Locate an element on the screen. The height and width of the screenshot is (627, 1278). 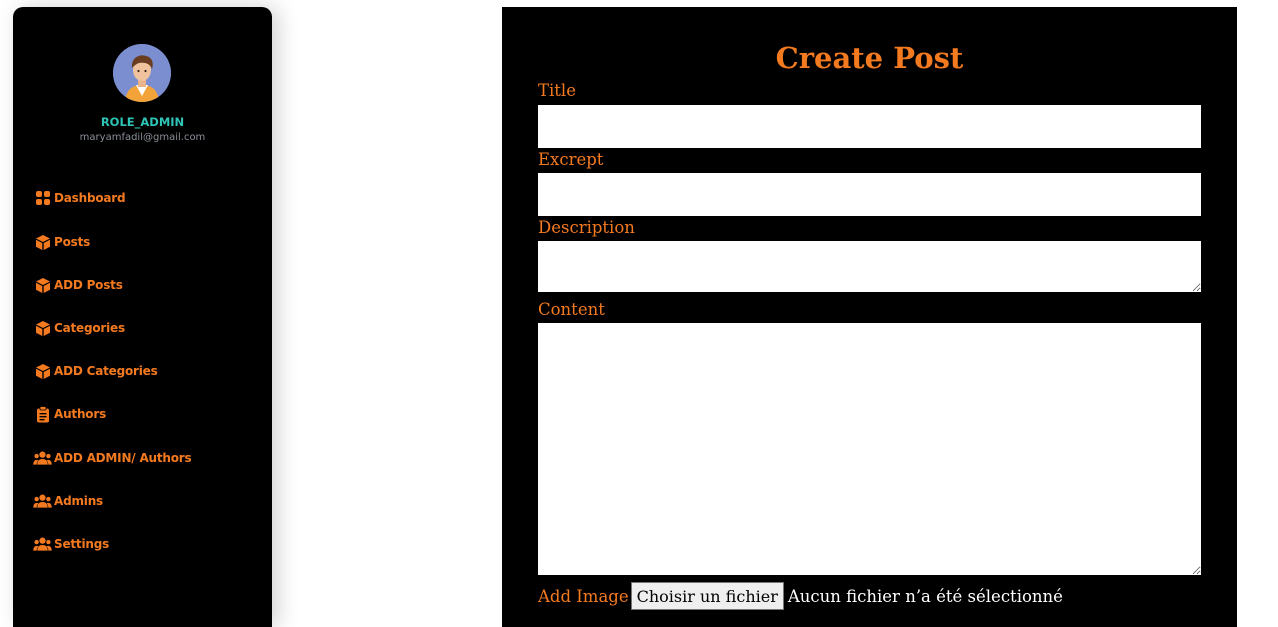
sidebar-item-settings: Settings is located at coordinates (71, 544).